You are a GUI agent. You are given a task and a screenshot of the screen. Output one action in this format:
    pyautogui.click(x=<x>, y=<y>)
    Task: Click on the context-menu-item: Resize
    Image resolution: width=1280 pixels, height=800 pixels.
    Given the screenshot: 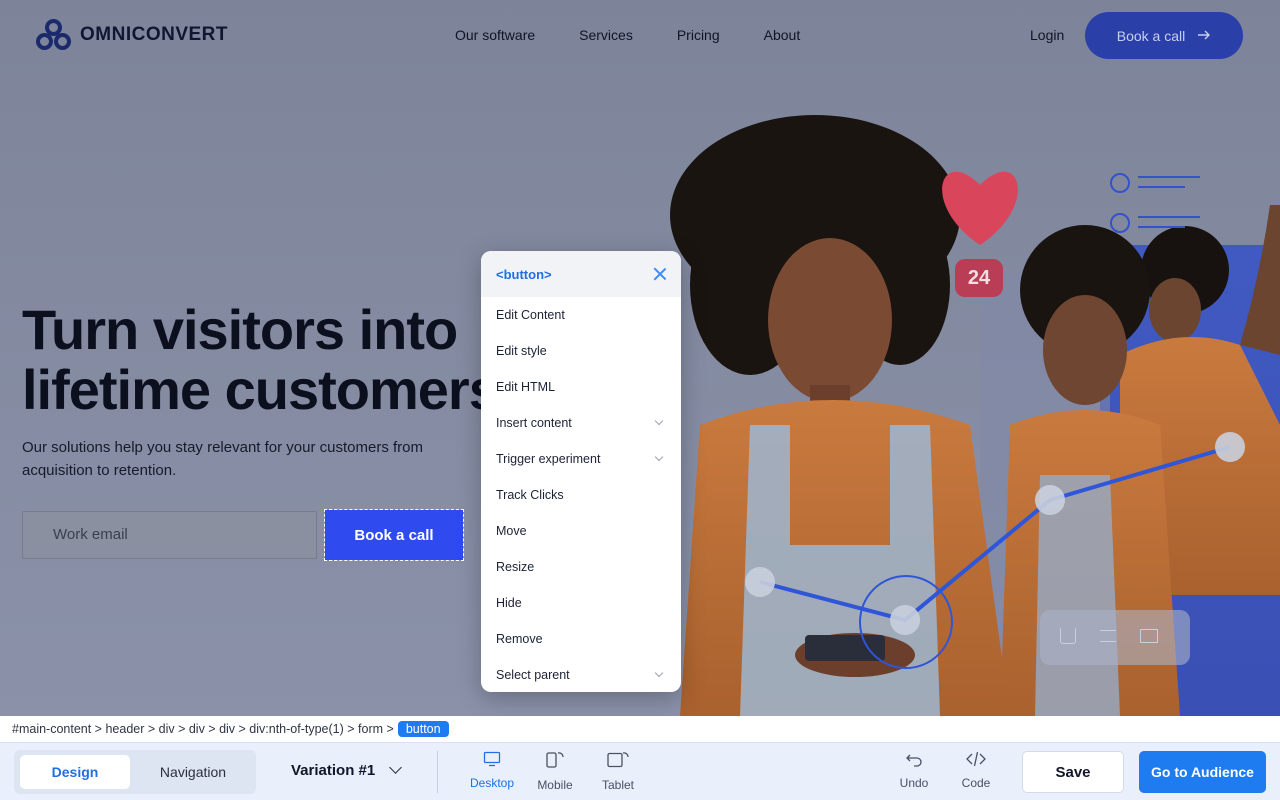 What is the action you would take?
    pyautogui.click(x=581, y=567)
    